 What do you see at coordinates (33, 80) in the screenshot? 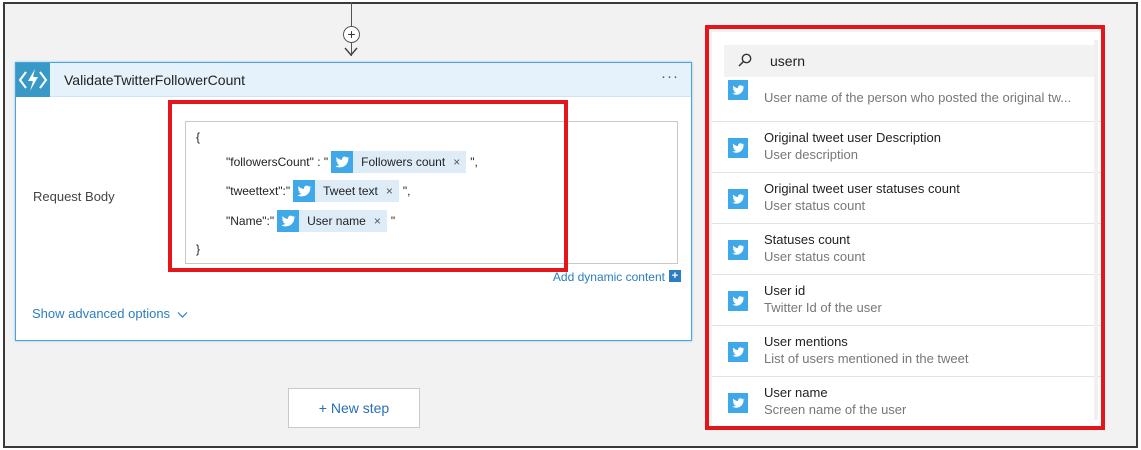
I see `azure-function-icon` at bounding box center [33, 80].